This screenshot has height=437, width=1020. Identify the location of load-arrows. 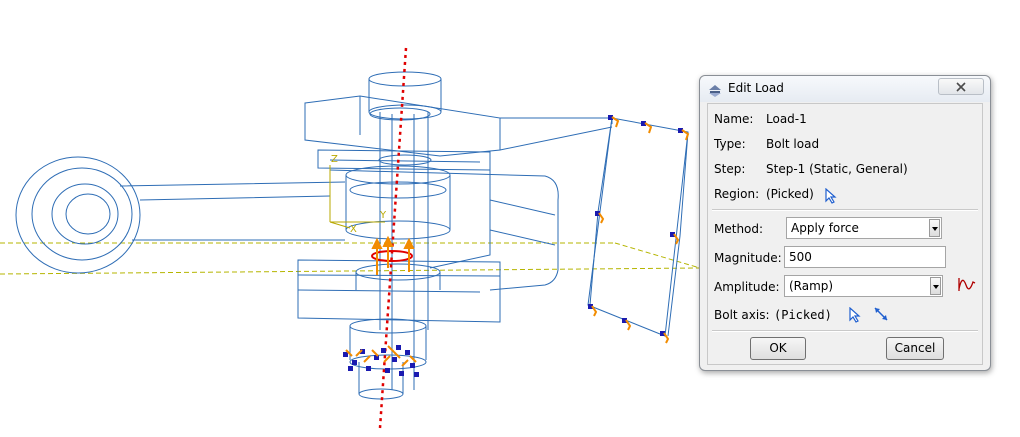
(393, 255).